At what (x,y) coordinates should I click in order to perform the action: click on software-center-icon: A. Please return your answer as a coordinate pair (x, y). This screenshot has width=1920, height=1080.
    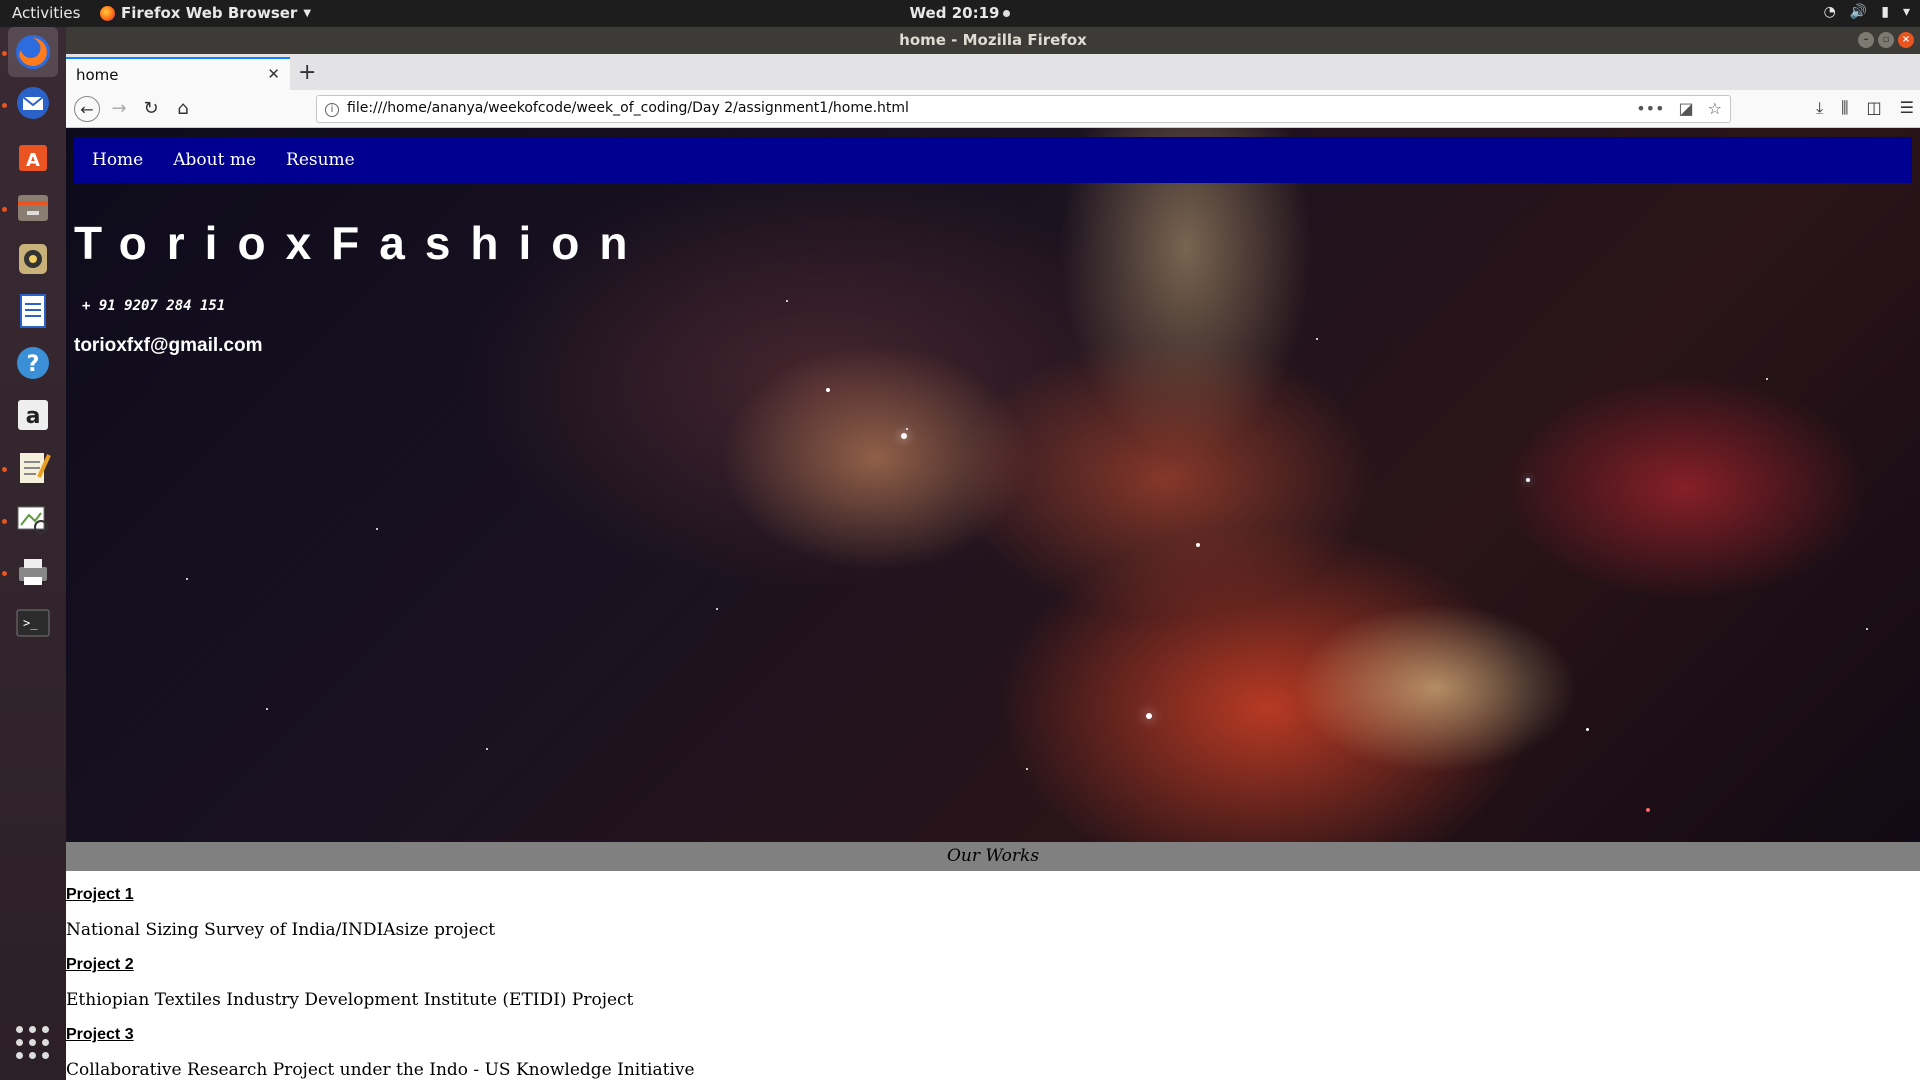
    Looking at the image, I should click on (33, 155).